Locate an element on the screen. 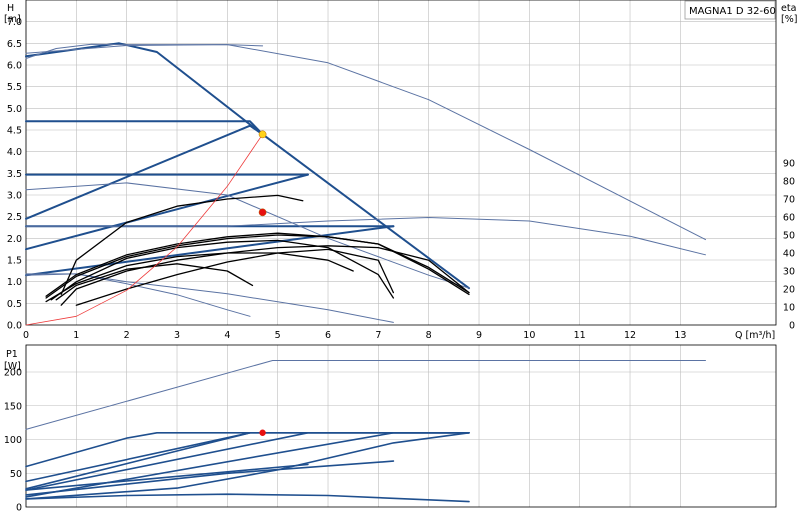  chart-title: MAGNA1 D 32-60 is located at coordinates (732, 11).